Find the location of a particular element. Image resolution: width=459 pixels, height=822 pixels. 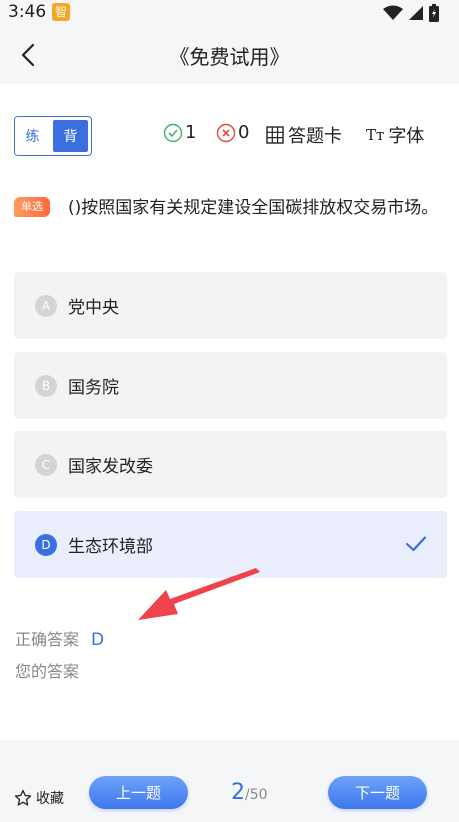

correct-answer-value: D is located at coordinates (98, 640).